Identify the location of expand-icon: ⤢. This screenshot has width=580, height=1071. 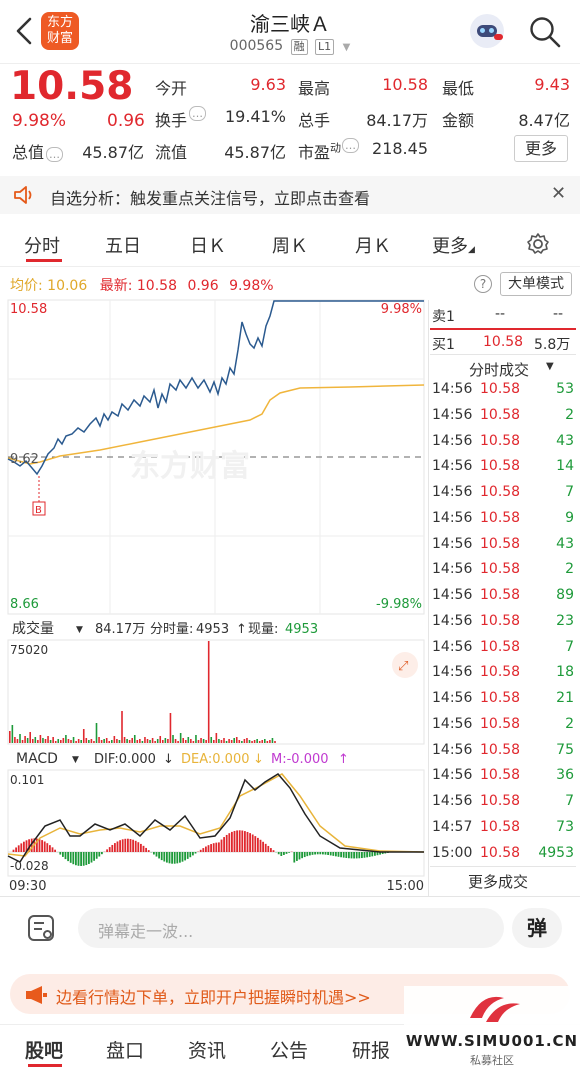
(403, 666).